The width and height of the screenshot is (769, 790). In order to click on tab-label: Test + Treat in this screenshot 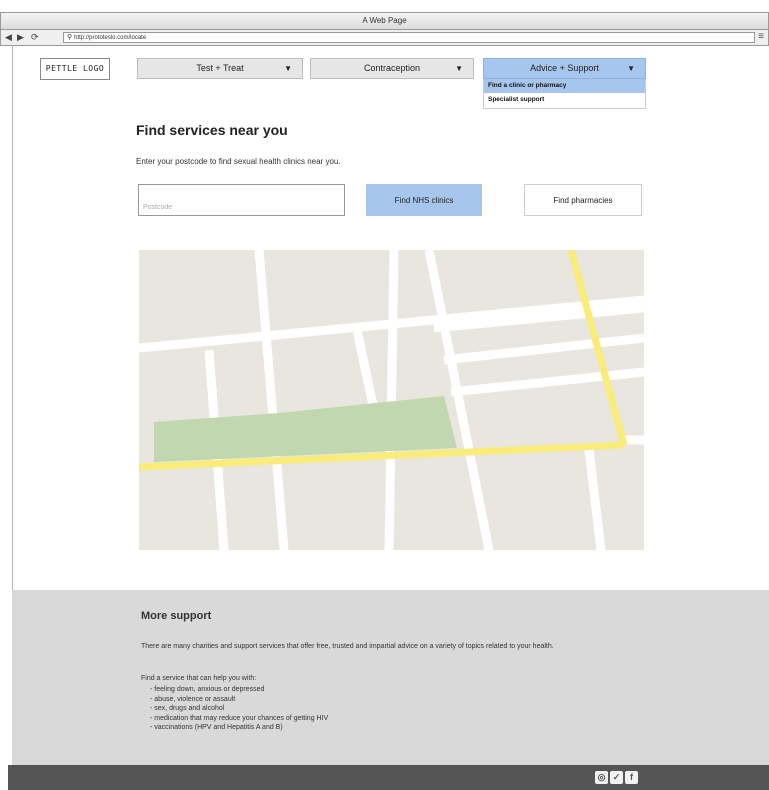, I will do `click(220, 68)`.